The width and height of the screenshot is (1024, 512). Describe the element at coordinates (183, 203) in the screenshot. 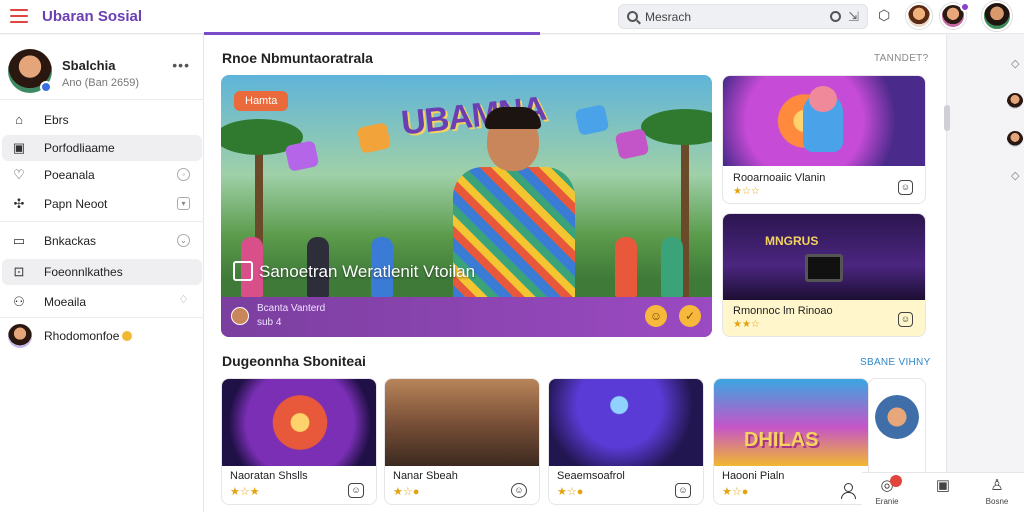

I see `expand-icon: ▾` at that location.